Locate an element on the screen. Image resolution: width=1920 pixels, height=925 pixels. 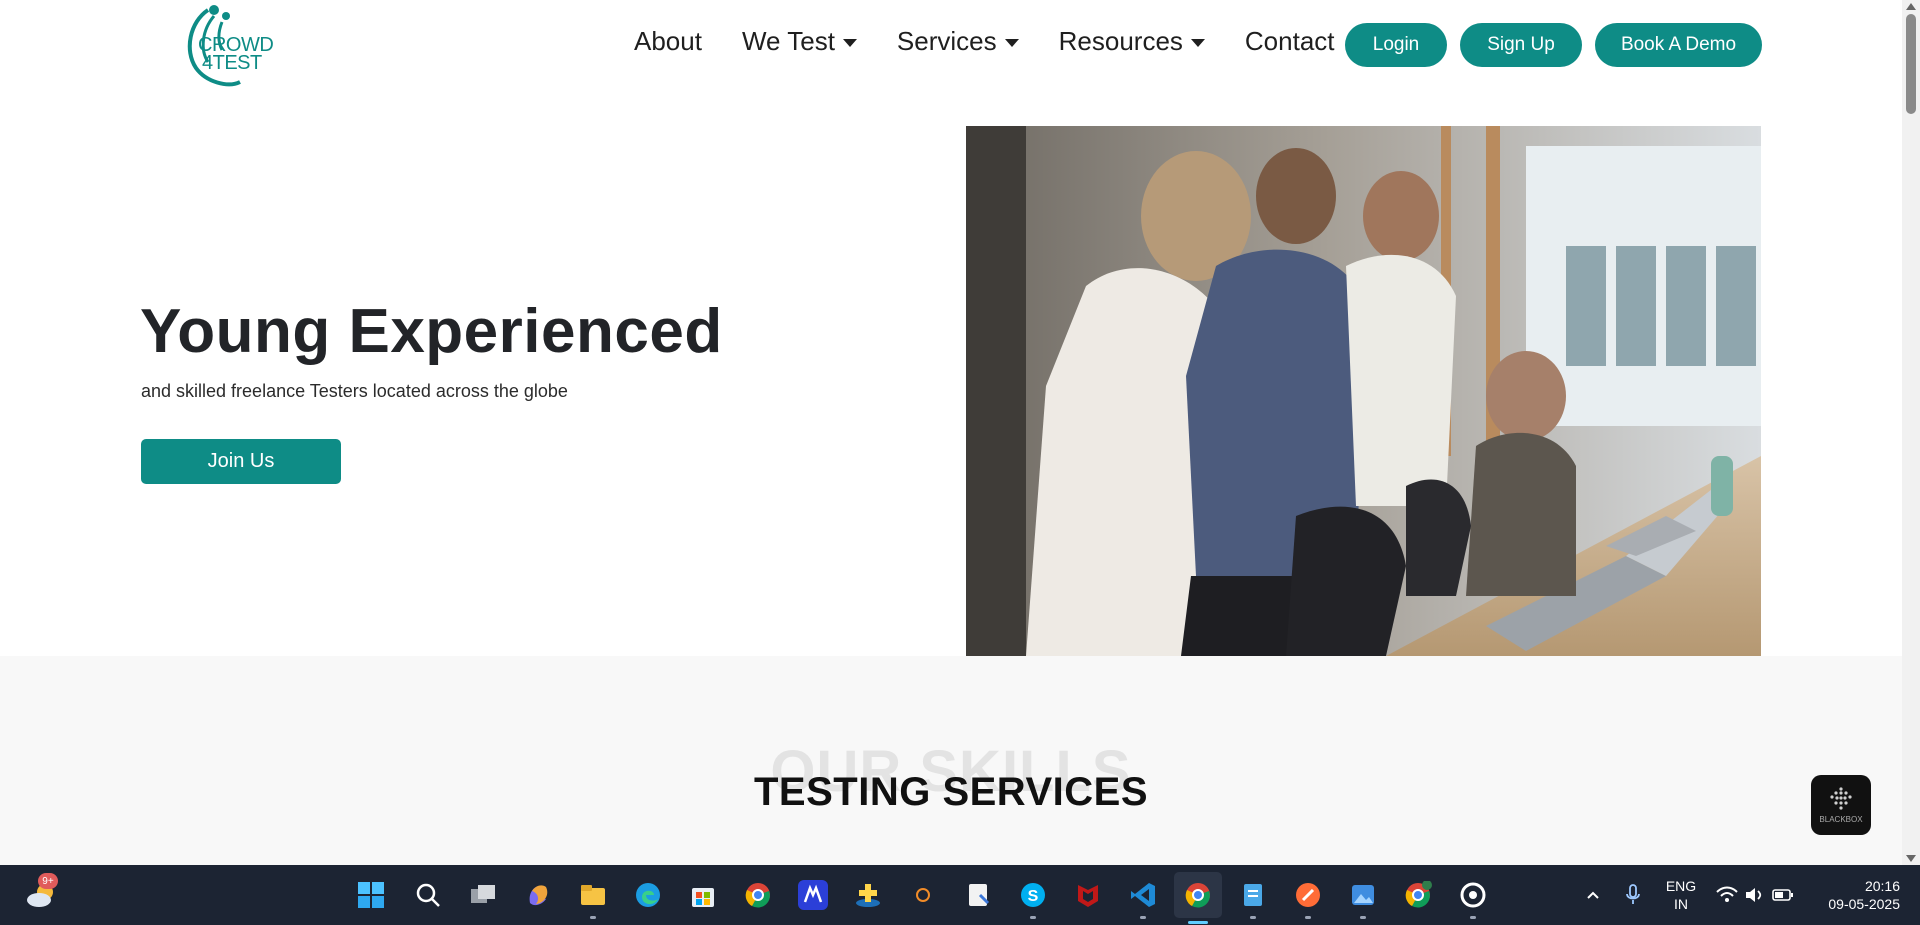
signup-button: Sign Up is located at coordinates (1521, 45).